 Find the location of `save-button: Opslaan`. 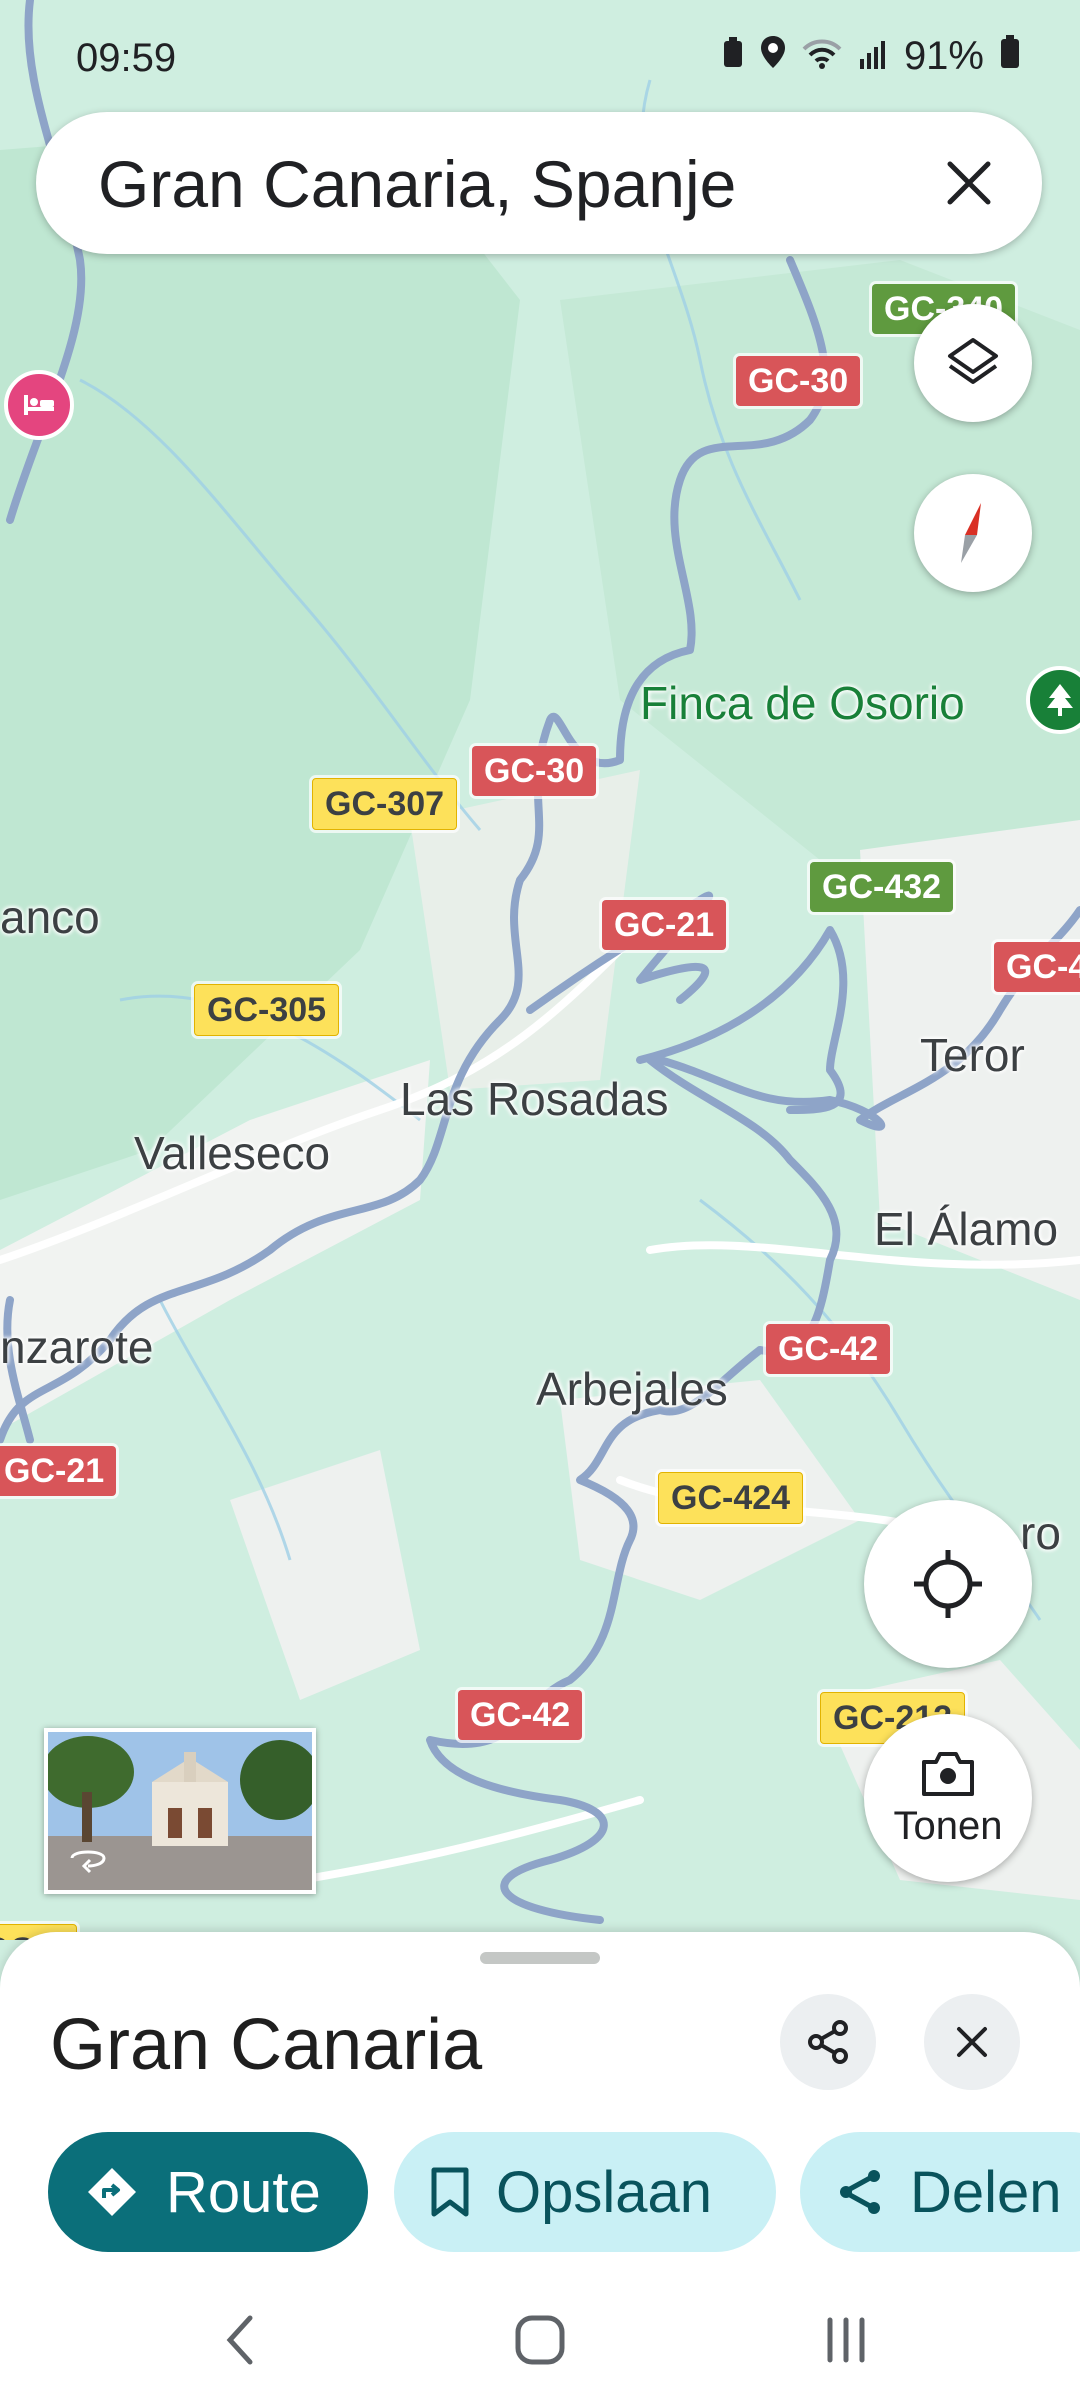

save-button: Opslaan is located at coordinates (585, 2192).